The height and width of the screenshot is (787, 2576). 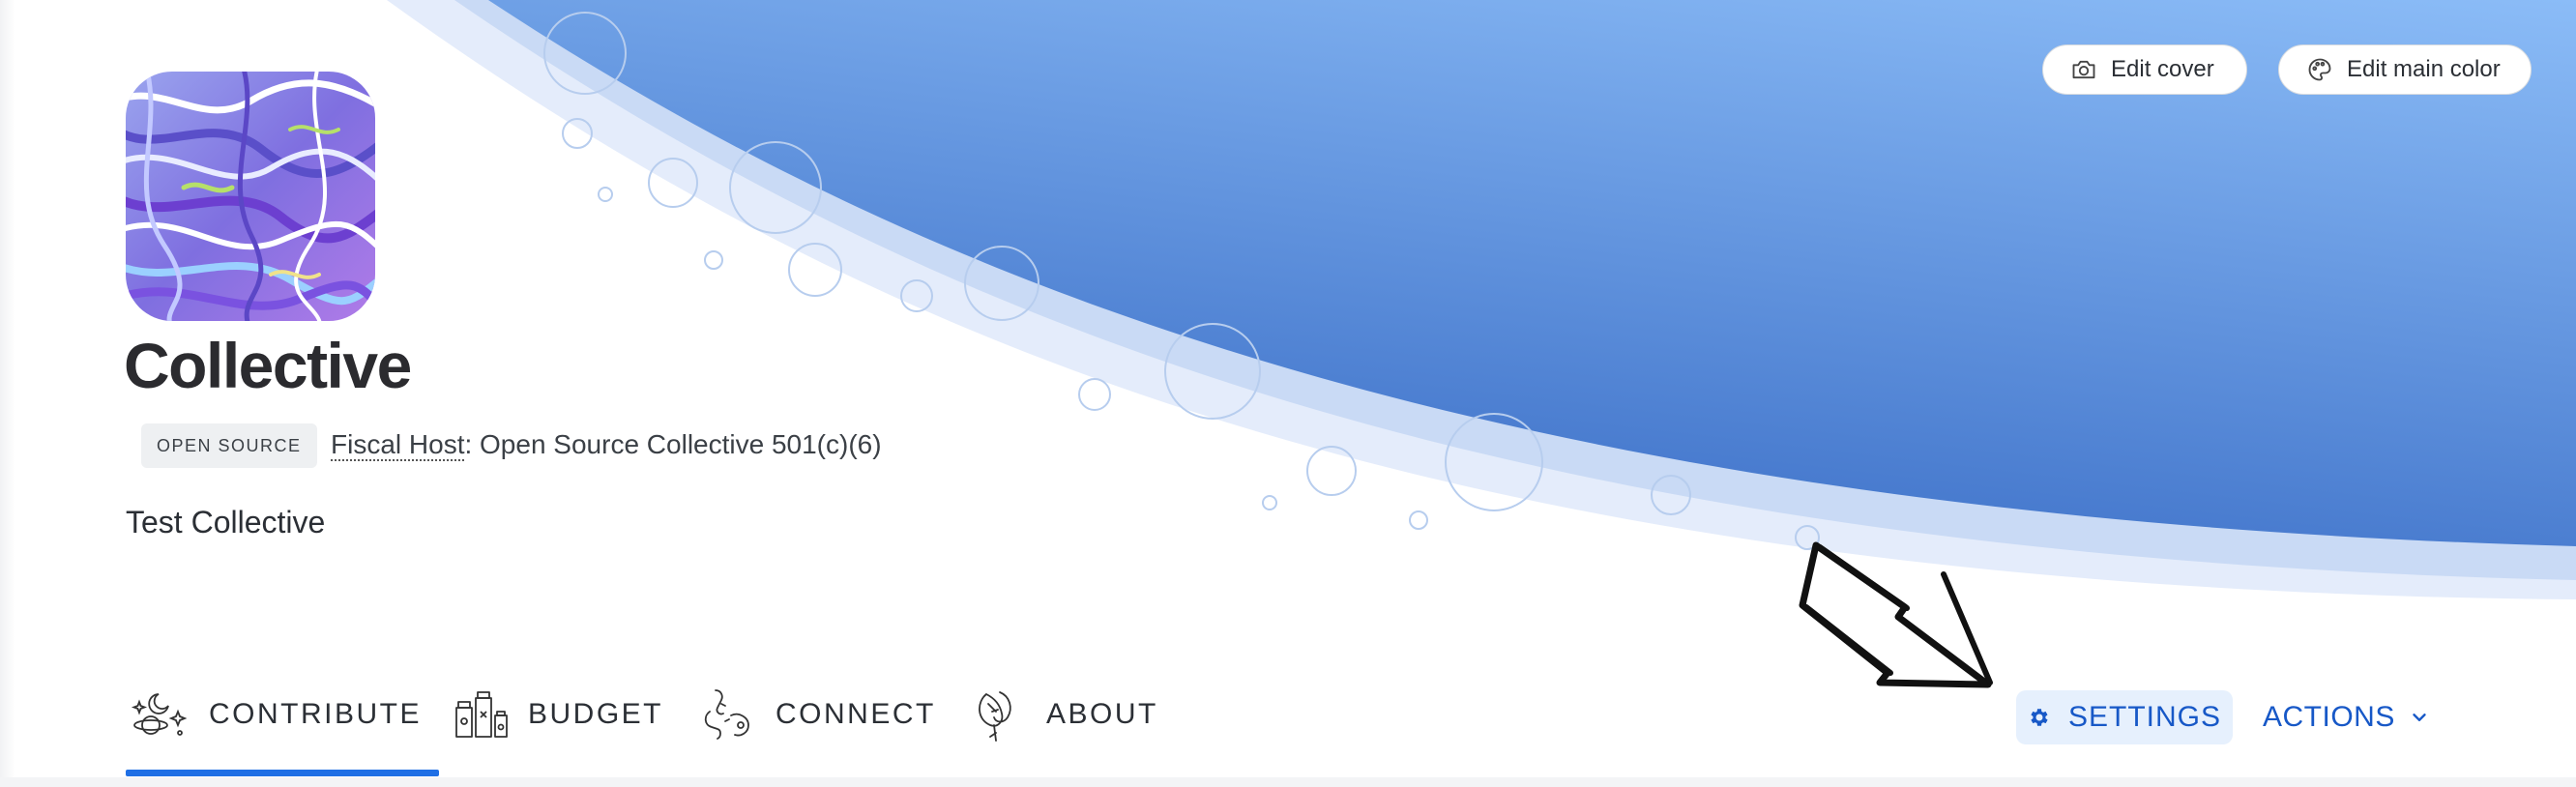 What do you see at coordinates (2144, 717) in the screenshot?
I see `settings-label: SETTINGS` at bounding box center [2144, 717].